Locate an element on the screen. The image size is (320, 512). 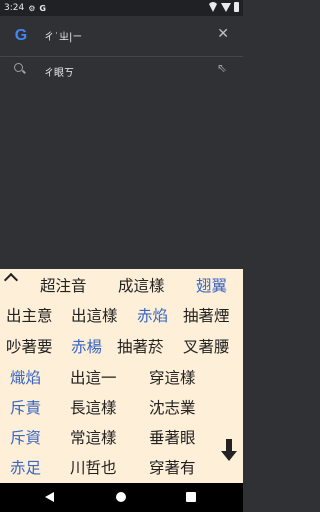
candidate: 吵著要 is located at coordinates (29, 346).